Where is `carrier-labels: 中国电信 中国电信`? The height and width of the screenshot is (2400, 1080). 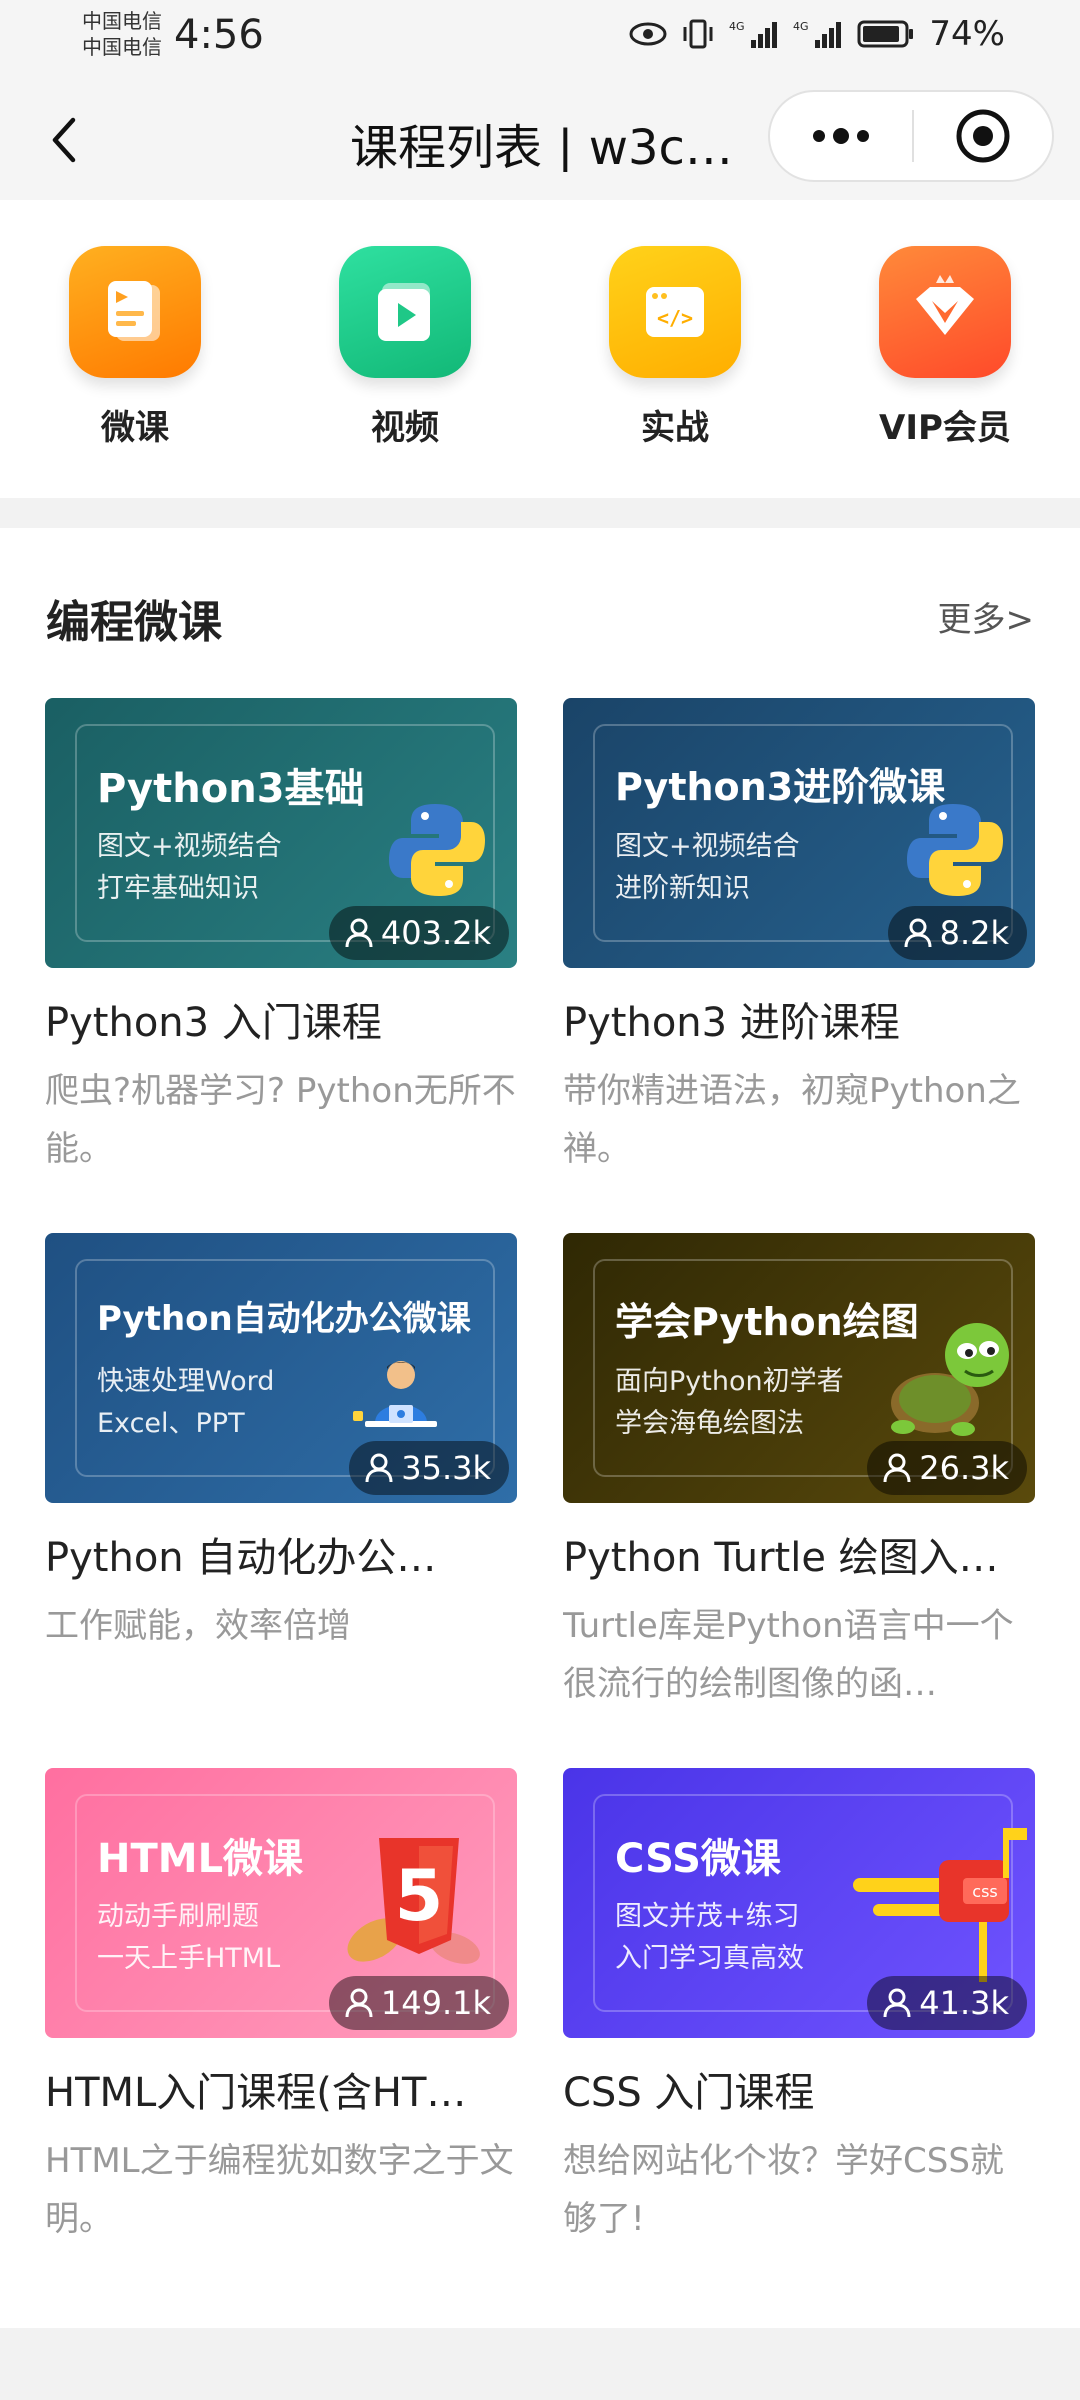
carrier-labels: 中国电信 中国电信 is located at coordinates (122, 34).